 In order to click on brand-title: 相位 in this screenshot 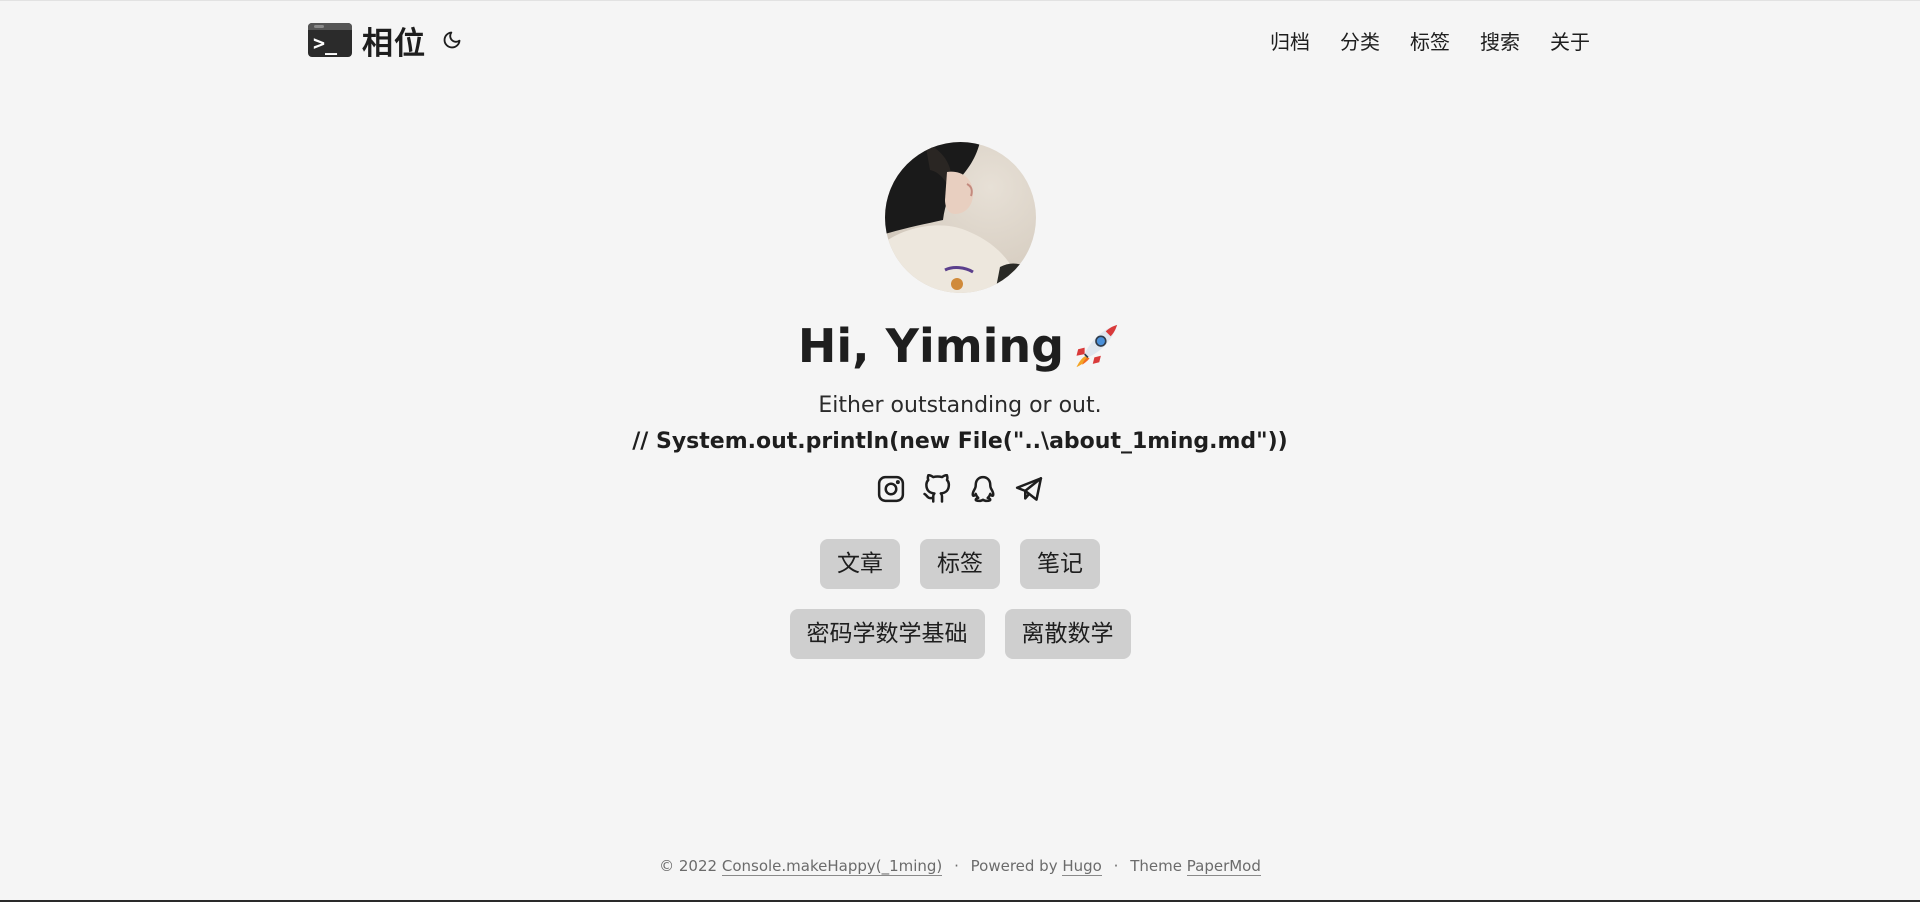, I will do `click(394, 43)`.